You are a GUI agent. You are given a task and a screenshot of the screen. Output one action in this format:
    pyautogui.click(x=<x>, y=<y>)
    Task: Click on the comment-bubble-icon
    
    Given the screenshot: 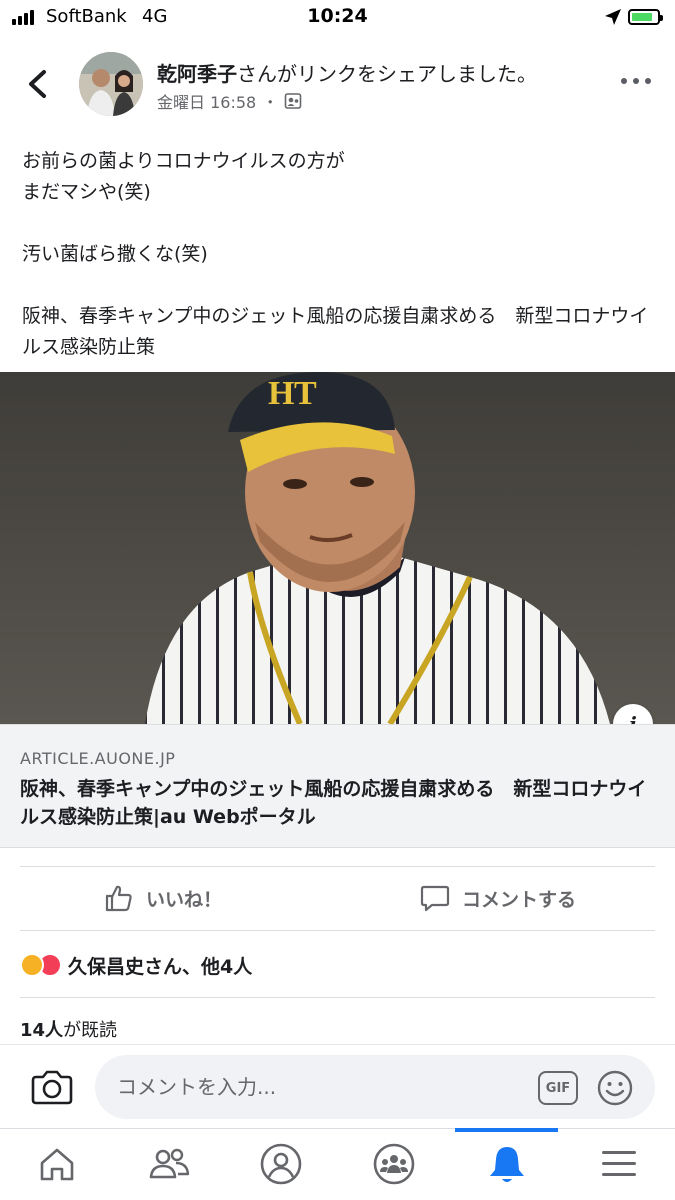 What is the action you would take?
    pyautogui.click(x=435, y=898)
    